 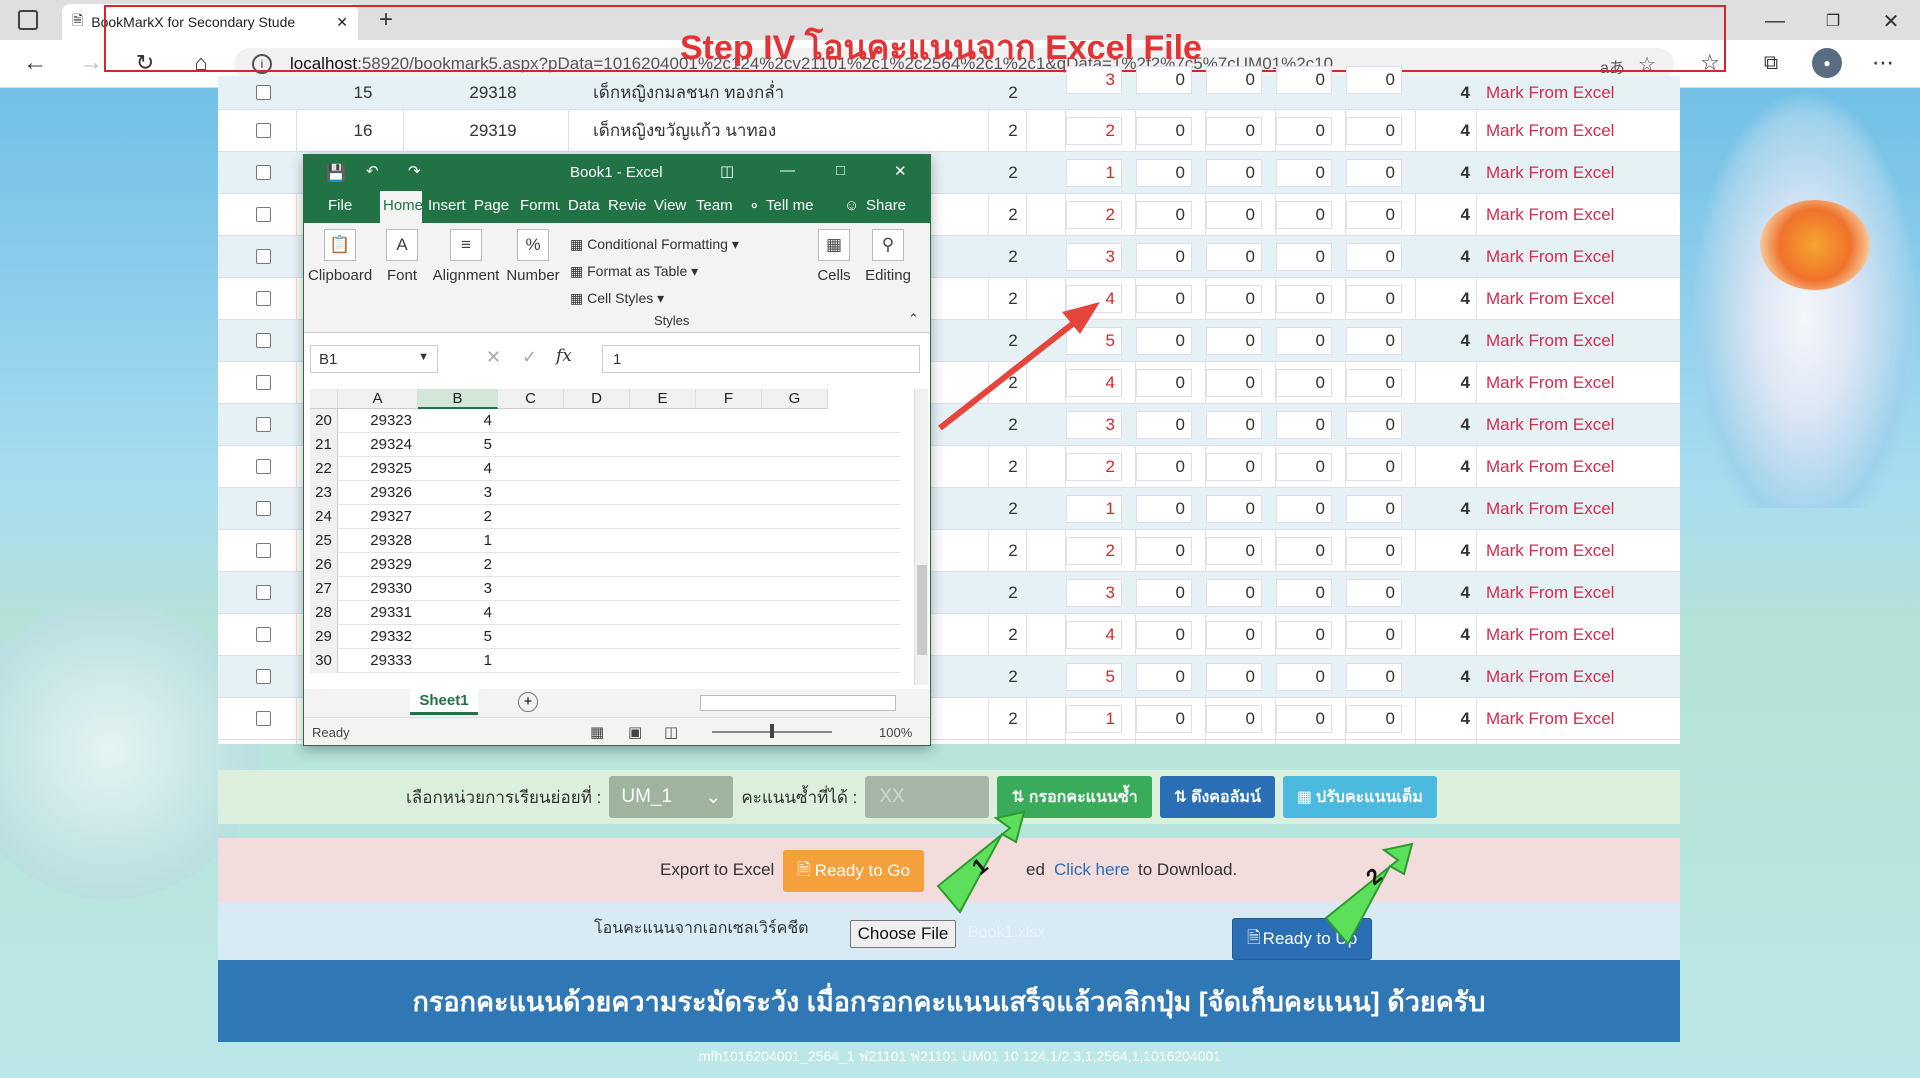 I want to click on row-header: 25, so click(x=324, y=541).